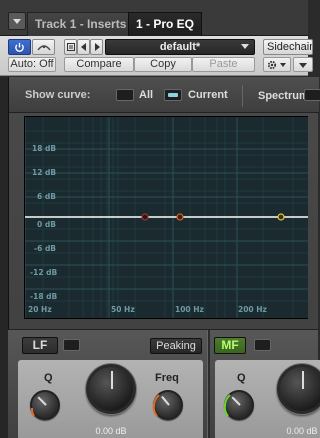 The image size is (320, 438). What do you see at coordinates (44, 172) in the screenshot?
I see `db-label: 12 dB` at bounding box center [44, 172].